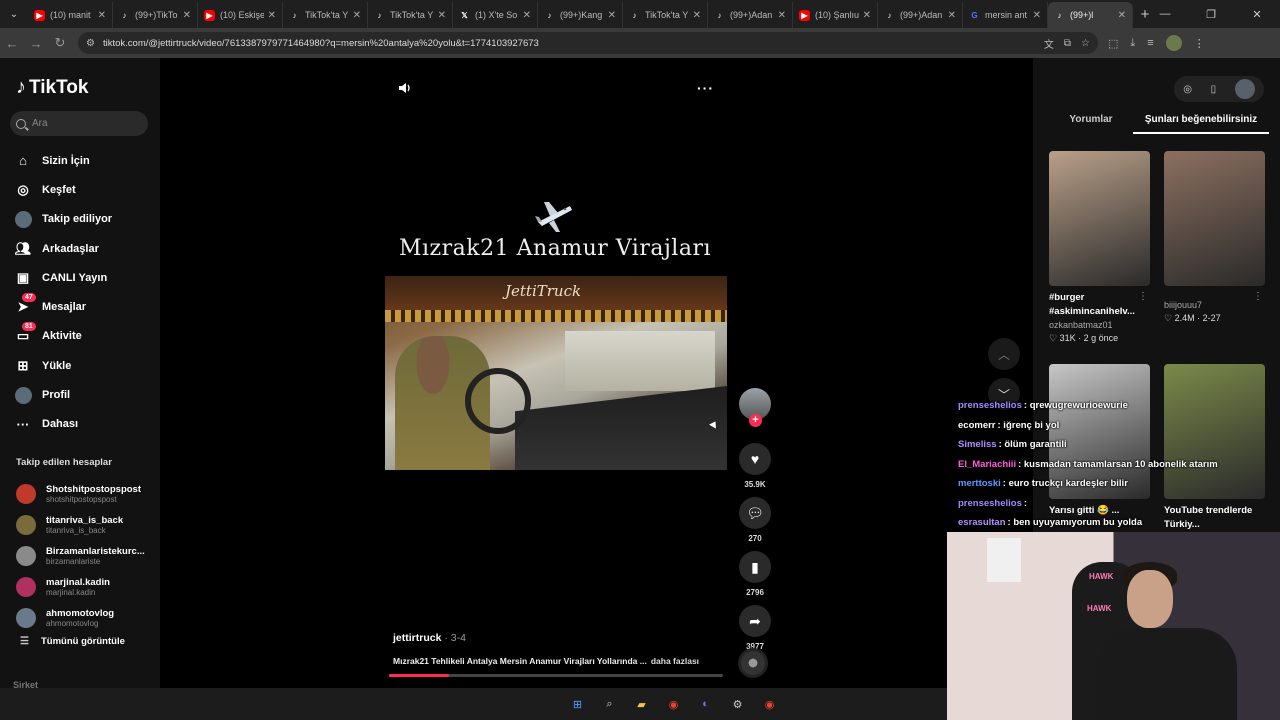 Image resolution: width=1280 pixels, height=720 pixels. What do you see at coordinates (63, 219) in the screenshot?
I see `sidebar-item-takip-ediliyor: Takip ediliyor` at bounding box center [63, 219].